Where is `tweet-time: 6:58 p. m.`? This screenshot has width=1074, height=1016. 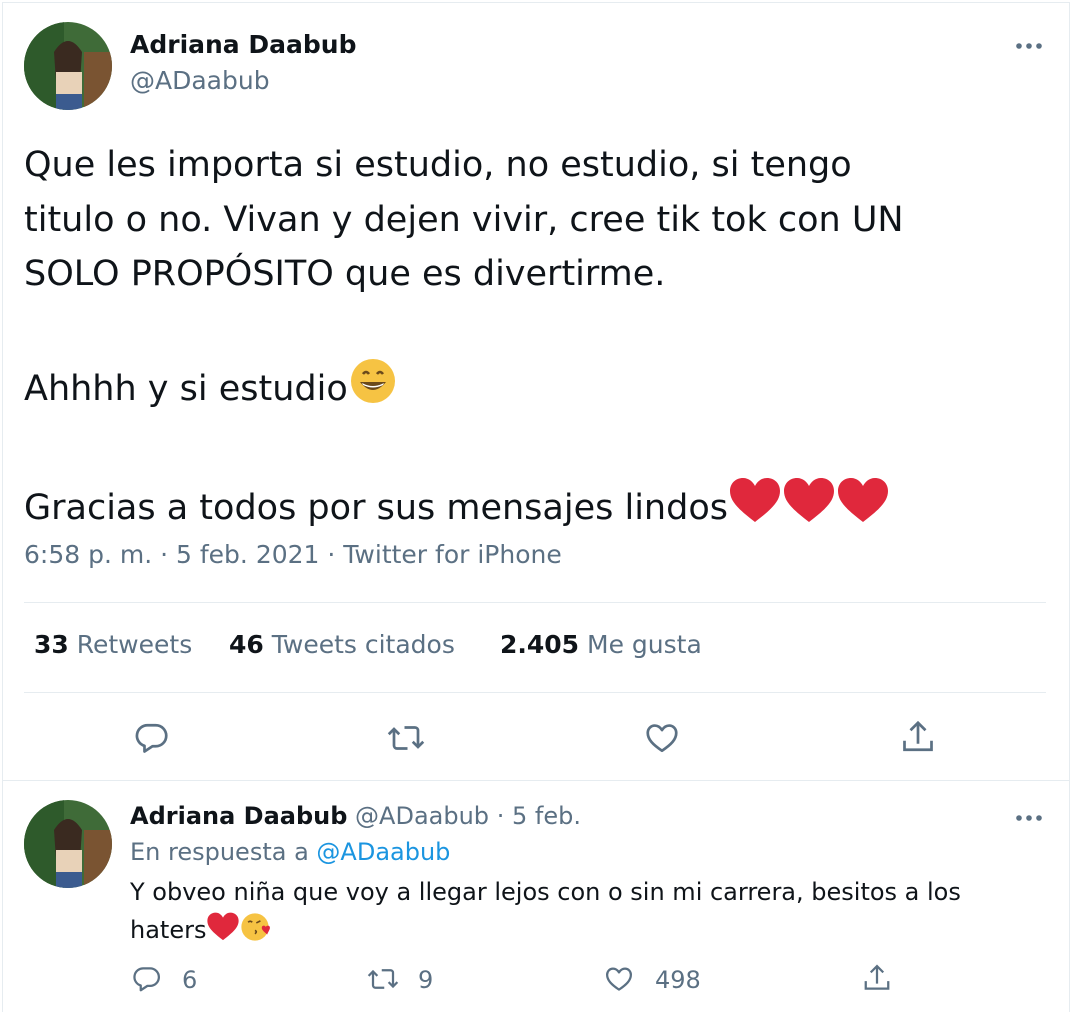
tweet-time: 6:58 p. m. is located at coordinates (88, 554).